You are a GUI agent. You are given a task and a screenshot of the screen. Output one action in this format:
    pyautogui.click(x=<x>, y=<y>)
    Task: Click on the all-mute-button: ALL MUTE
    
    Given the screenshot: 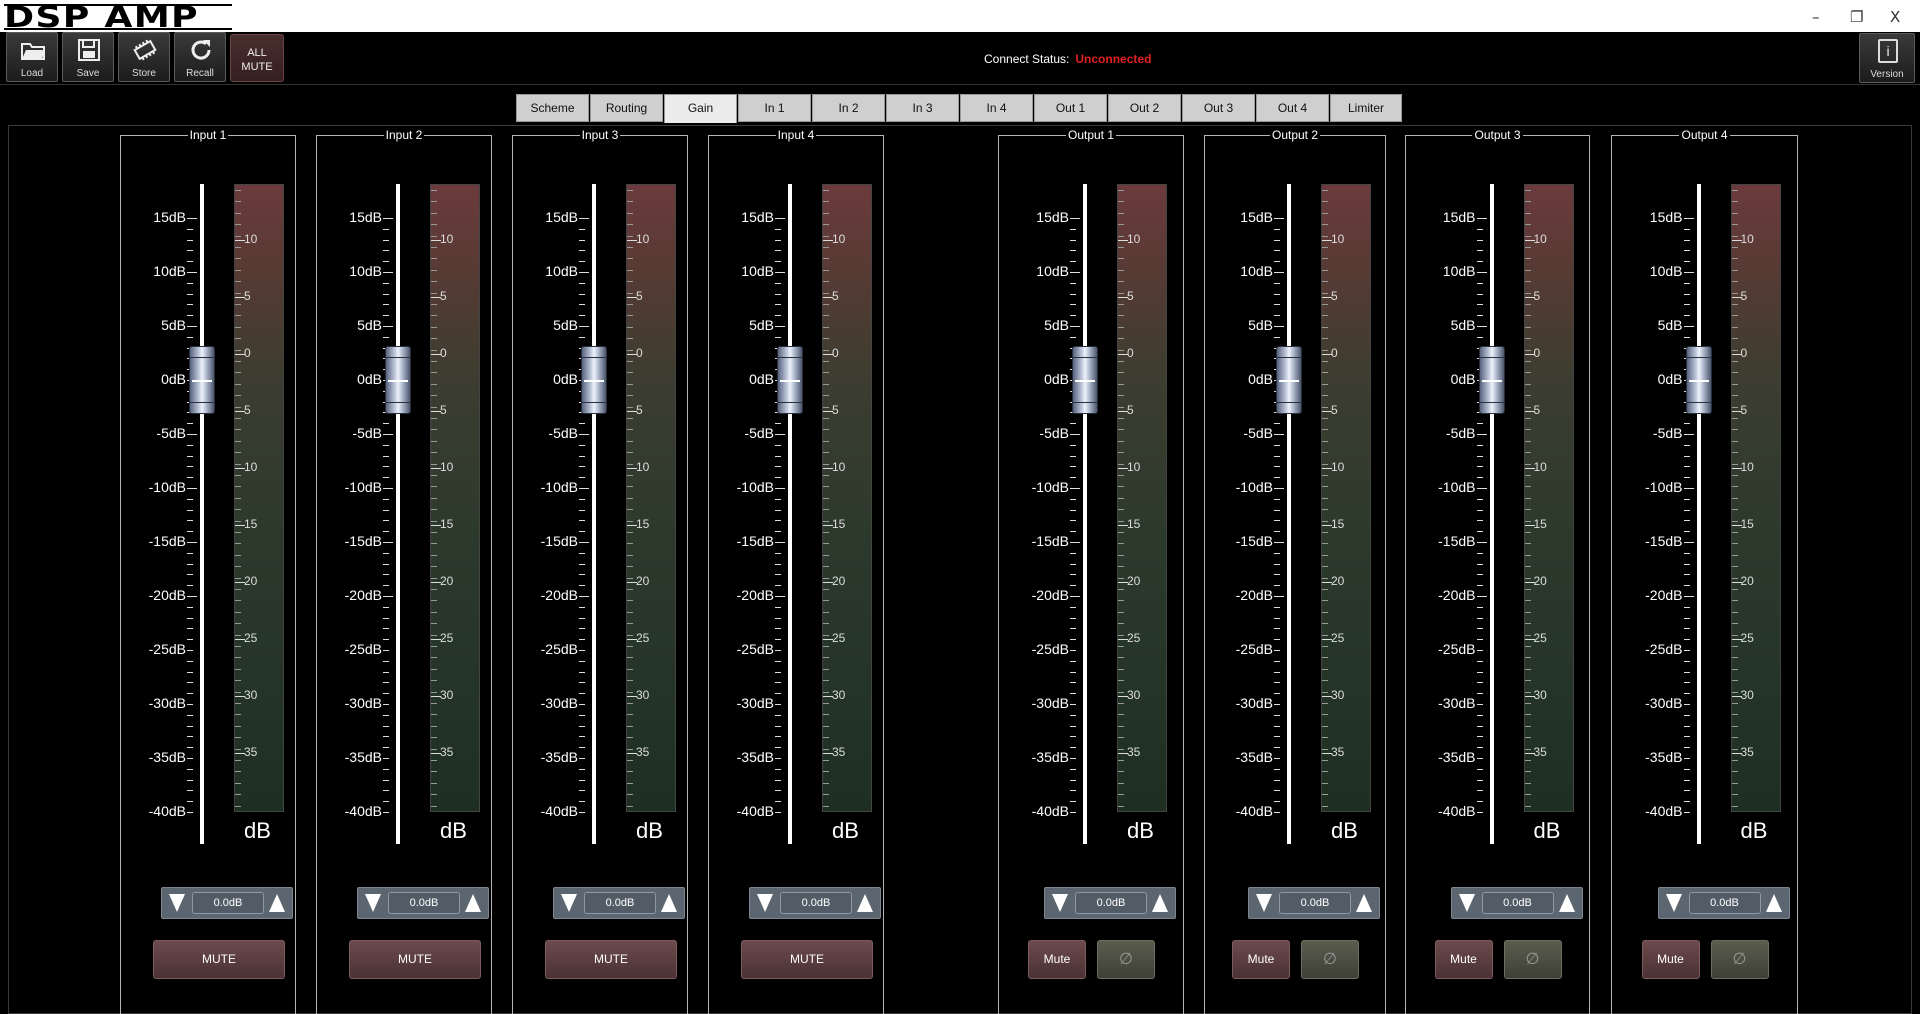 What is the action you would take?
    pyautogui.click(x=257, y=58)
    